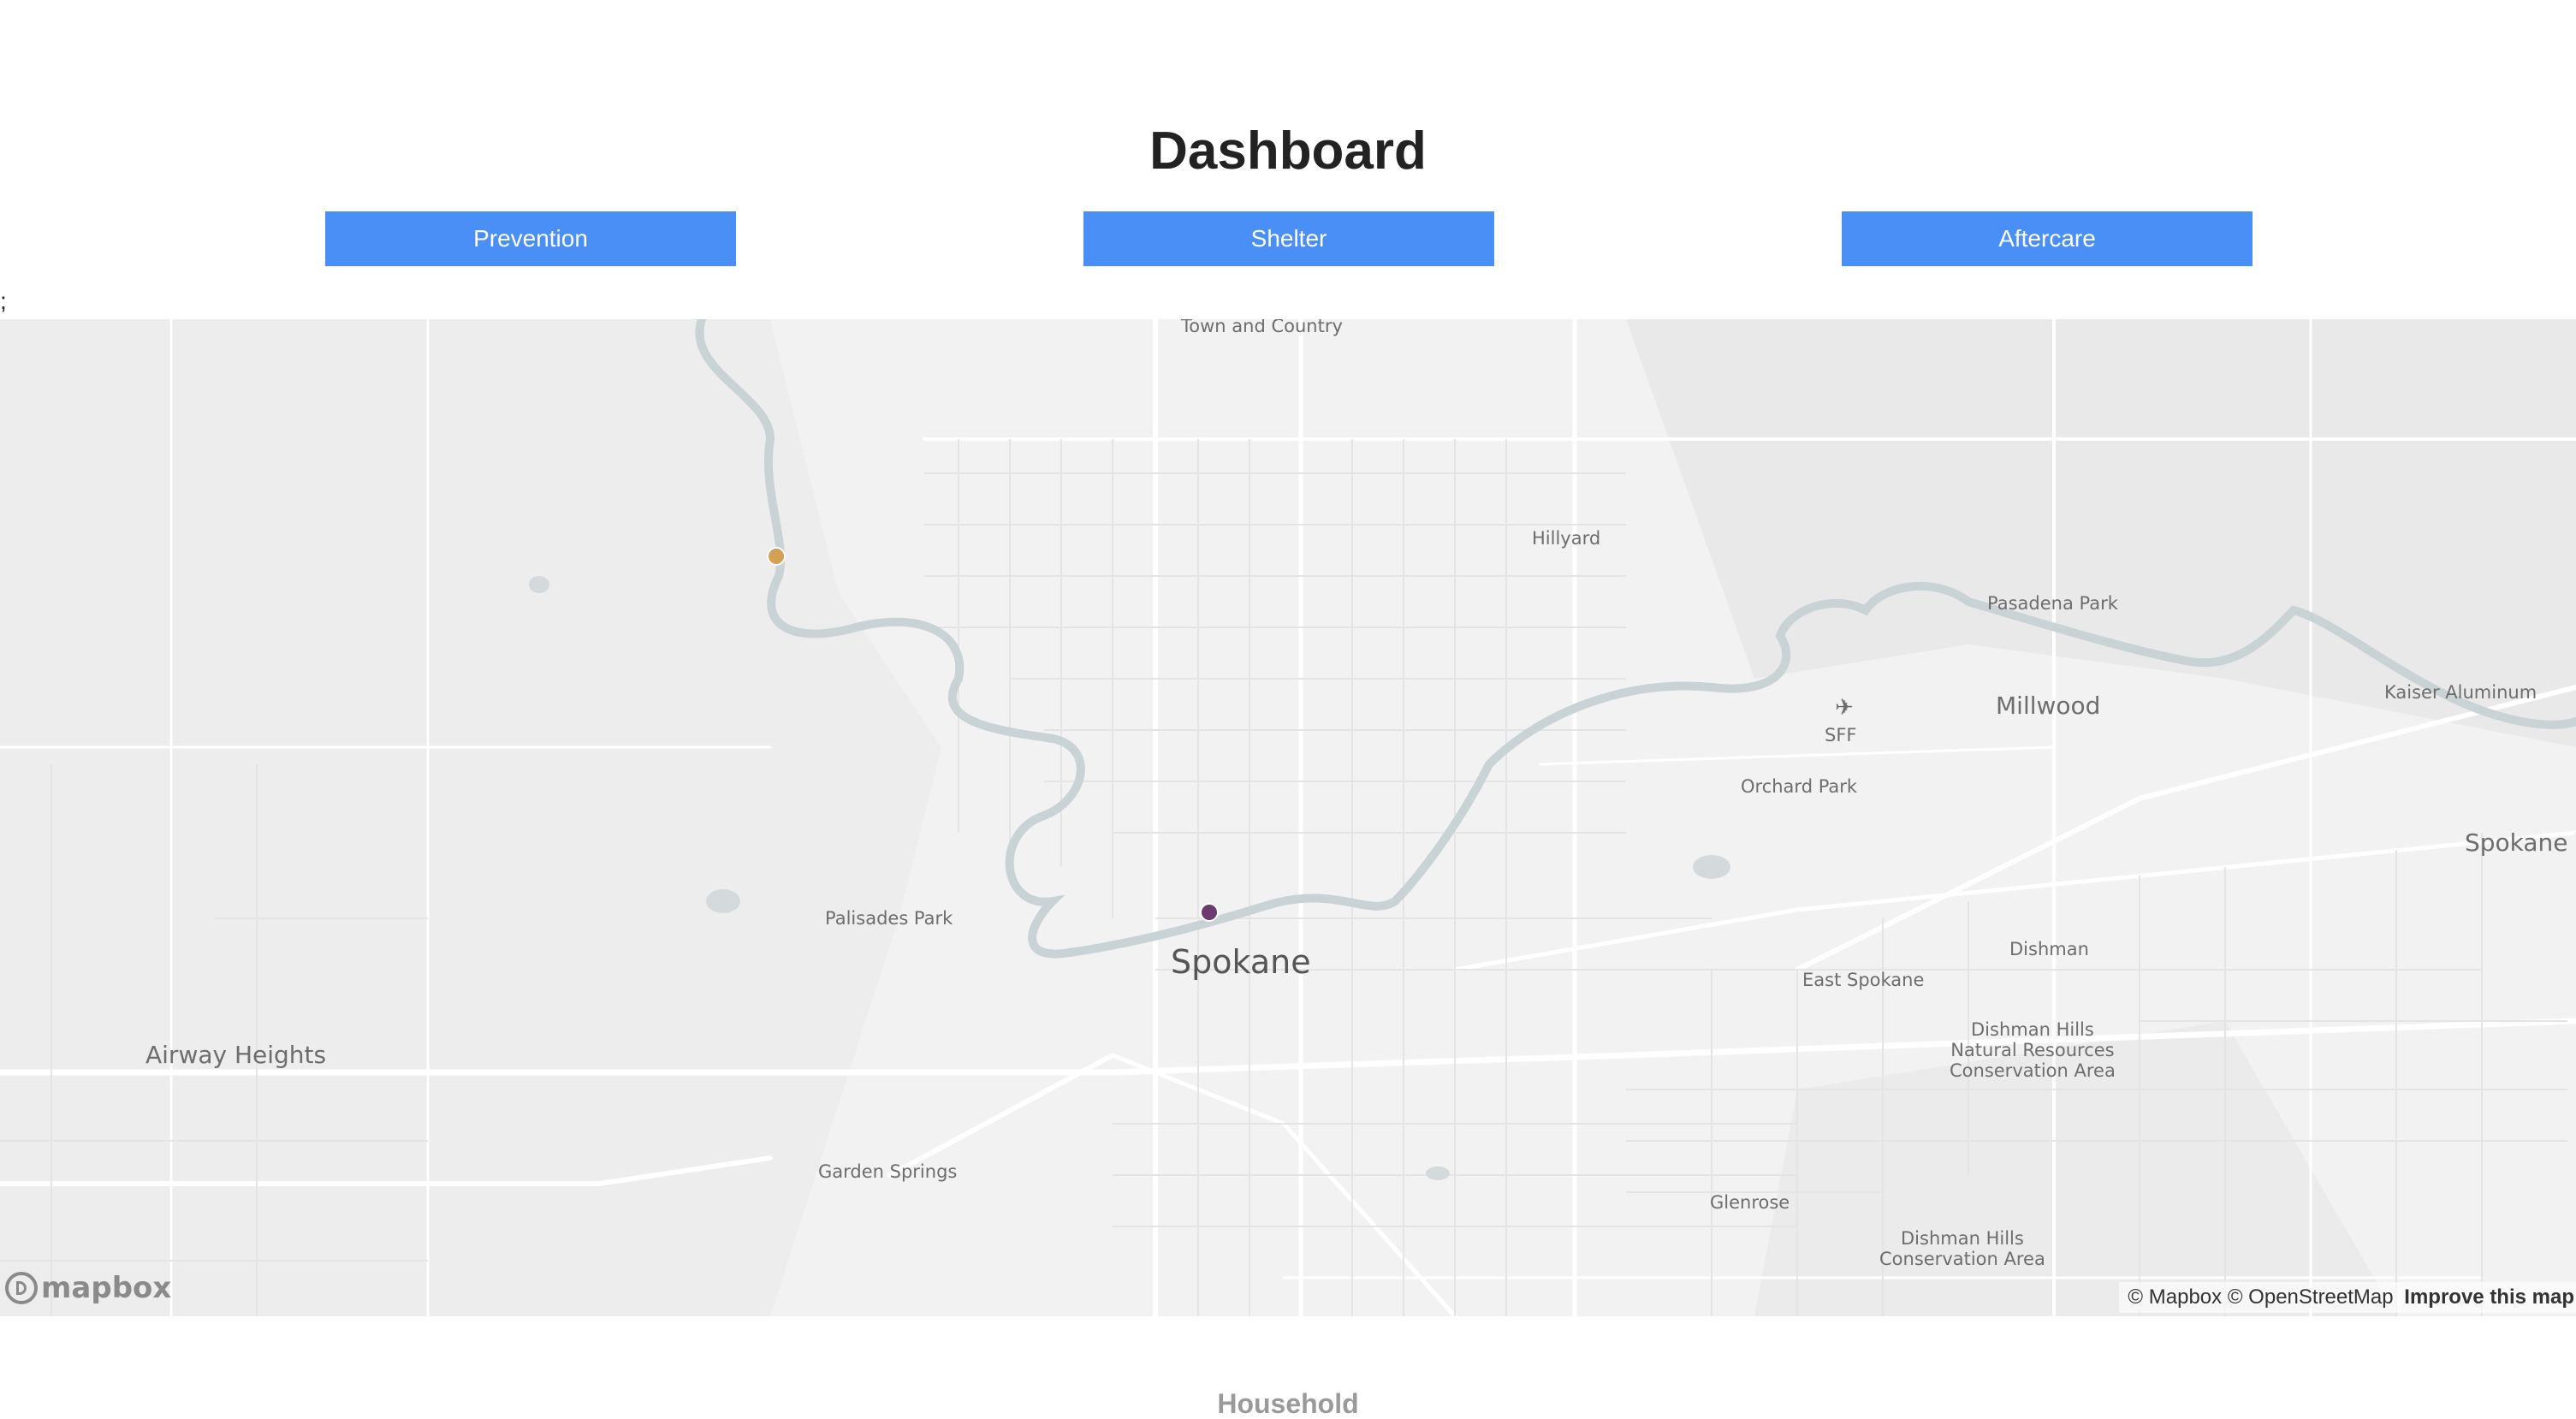 Image resolution: width=2576 pixels, height=1419 pixels. I want to click on attribution-mapbox-link: © Mapbox, so click(2175, 1297).